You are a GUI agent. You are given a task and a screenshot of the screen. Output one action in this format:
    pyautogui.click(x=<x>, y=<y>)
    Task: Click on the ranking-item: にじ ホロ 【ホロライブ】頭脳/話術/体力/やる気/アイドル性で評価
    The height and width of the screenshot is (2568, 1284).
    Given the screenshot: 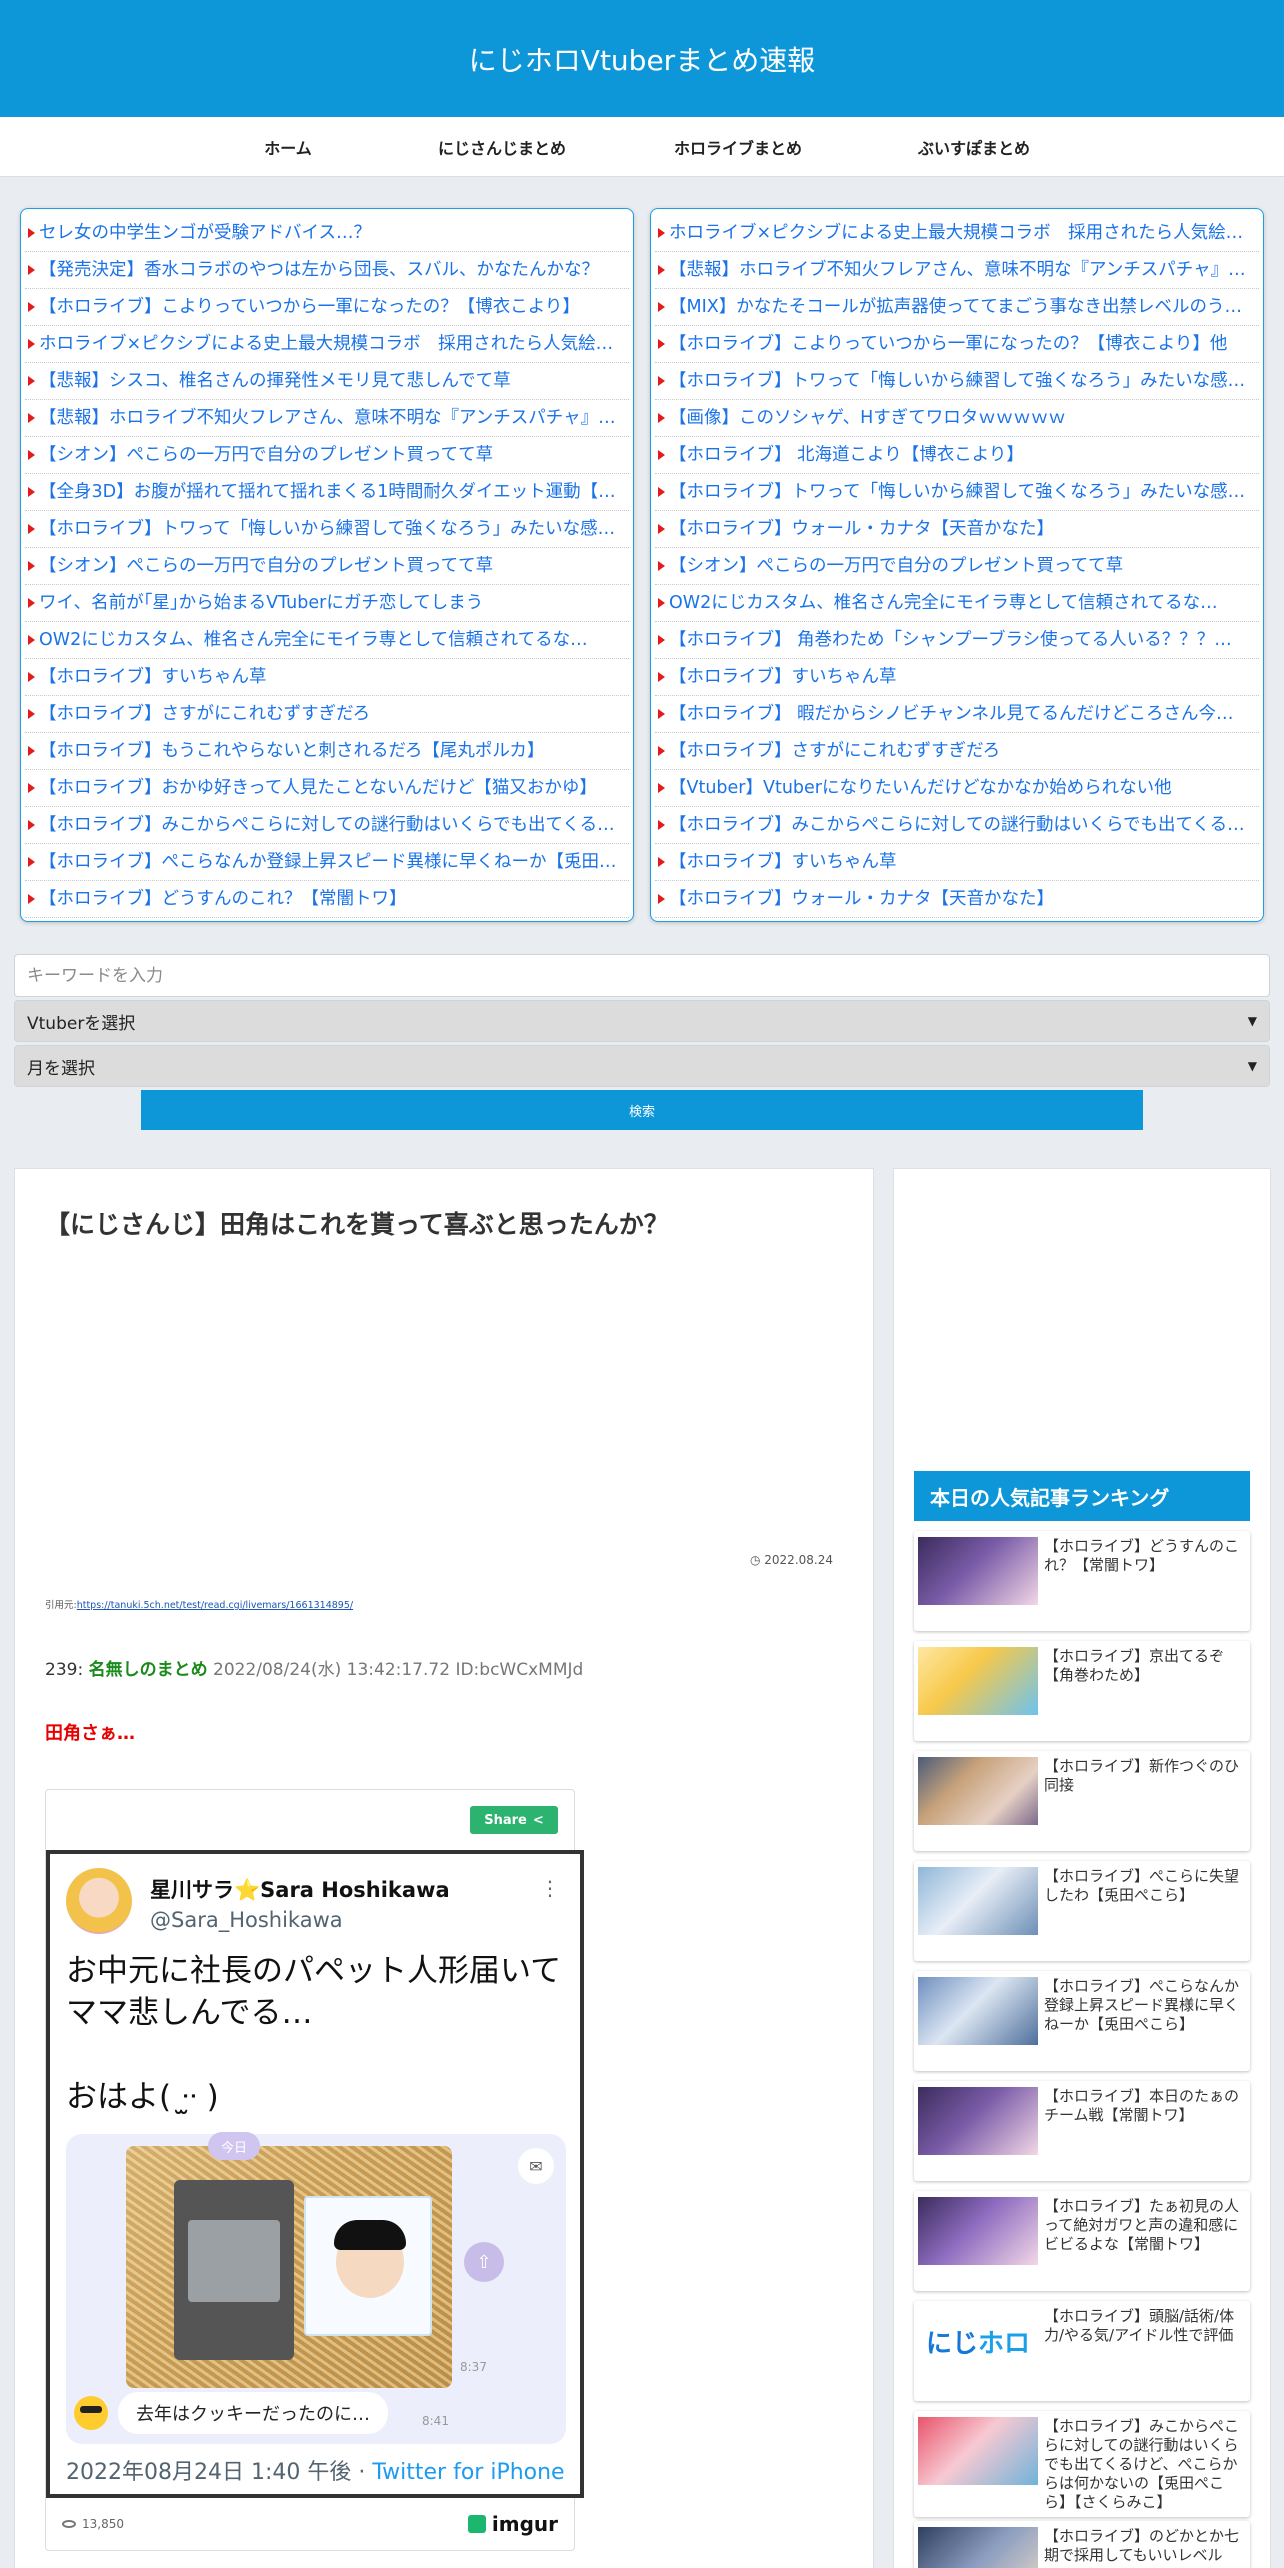 What is the action you would take?
    pyautogui.click(x=1082, y=2351)
    